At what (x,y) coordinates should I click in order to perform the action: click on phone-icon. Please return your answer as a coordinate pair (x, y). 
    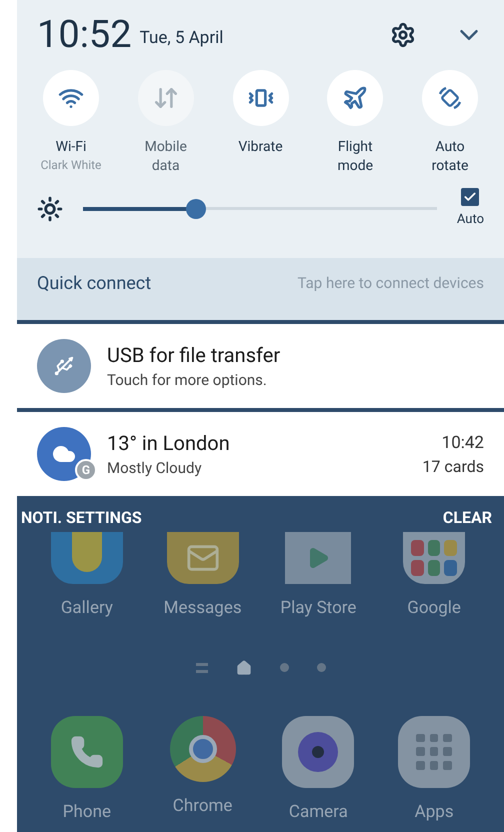
    Looking at the image, I should click on (86, 752).